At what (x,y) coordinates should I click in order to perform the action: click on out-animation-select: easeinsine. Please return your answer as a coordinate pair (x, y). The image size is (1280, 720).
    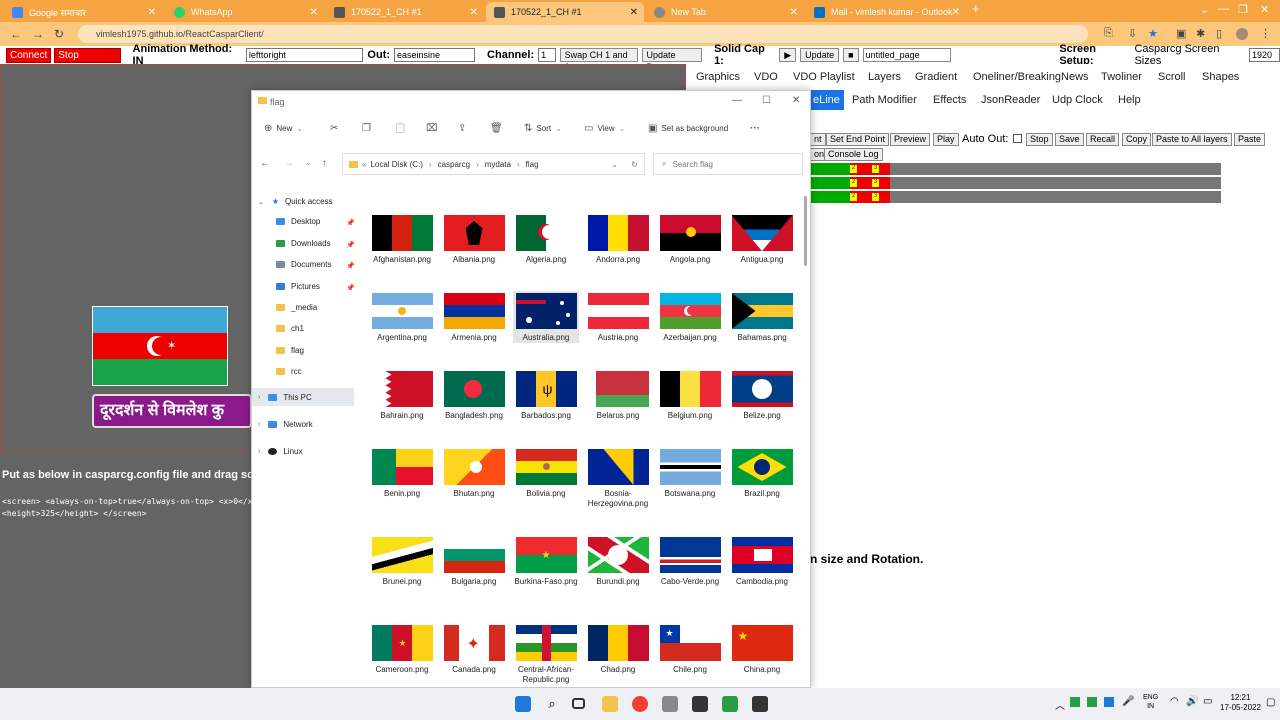
    Looking at the image, I should click on (435, 55).